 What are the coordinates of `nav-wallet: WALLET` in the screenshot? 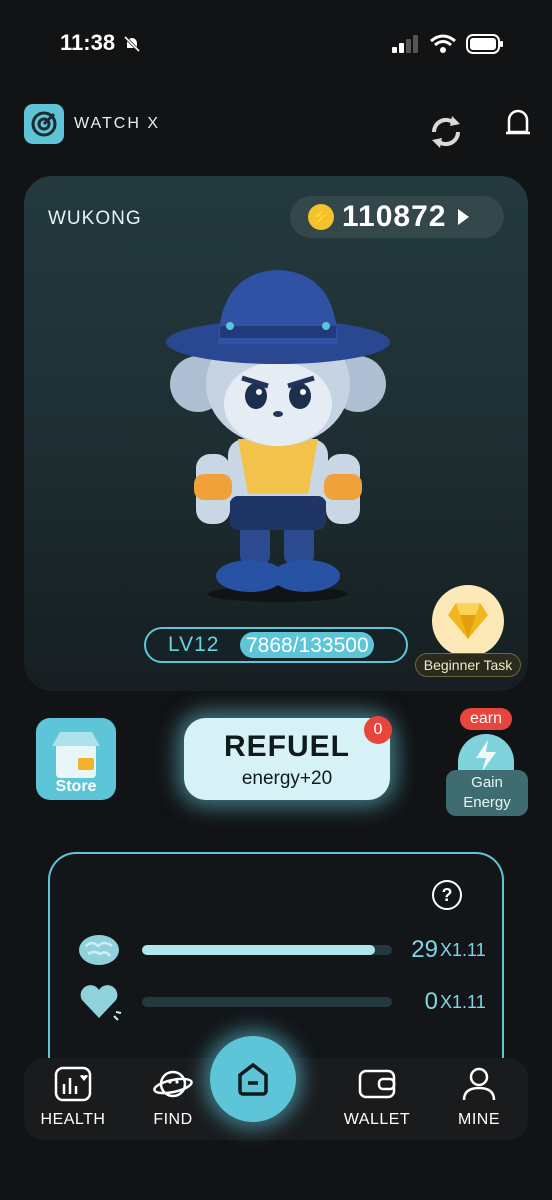 It's located at (377, 1097).